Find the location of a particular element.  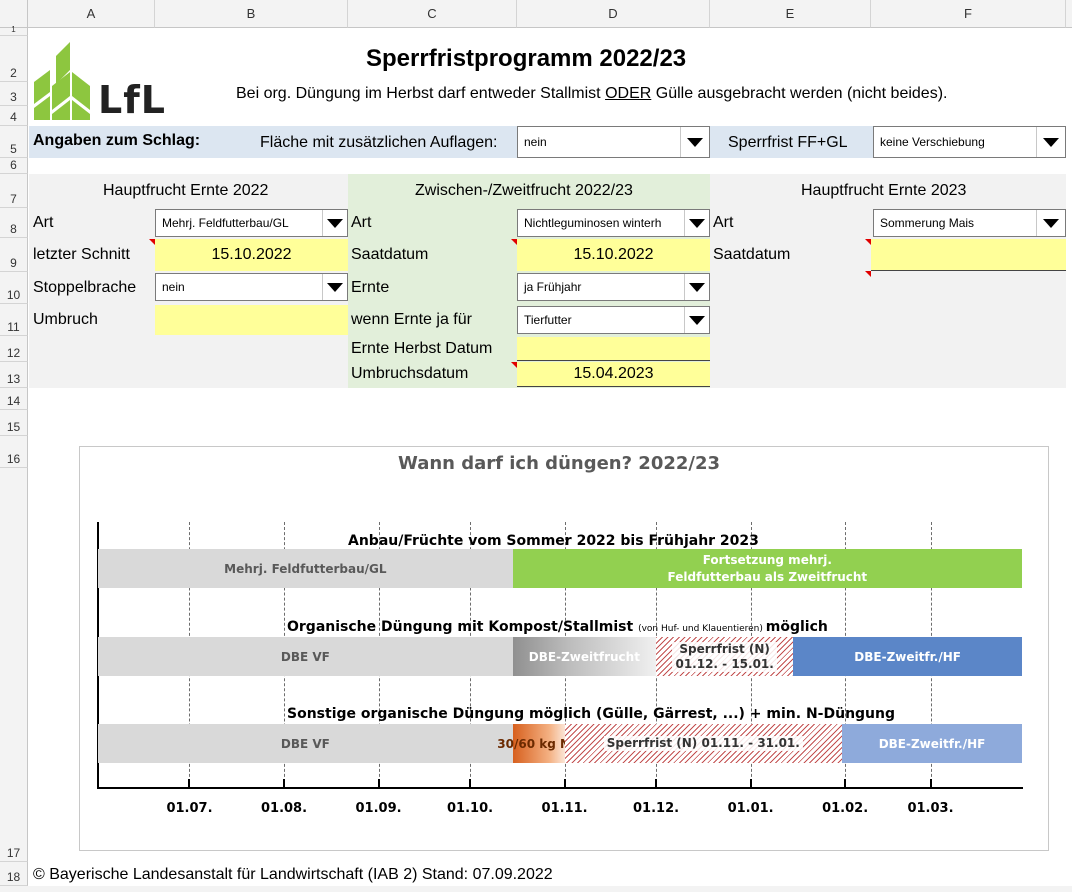

row-header-14: 14 is located at coordinates (14, 399).